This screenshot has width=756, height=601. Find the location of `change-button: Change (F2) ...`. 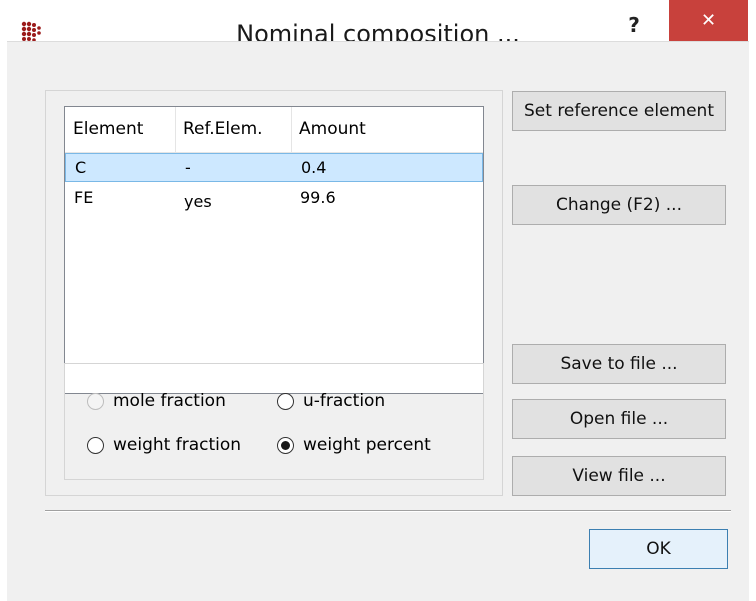

change-button: Change (F2) ... is located at coordinates (619, 205).